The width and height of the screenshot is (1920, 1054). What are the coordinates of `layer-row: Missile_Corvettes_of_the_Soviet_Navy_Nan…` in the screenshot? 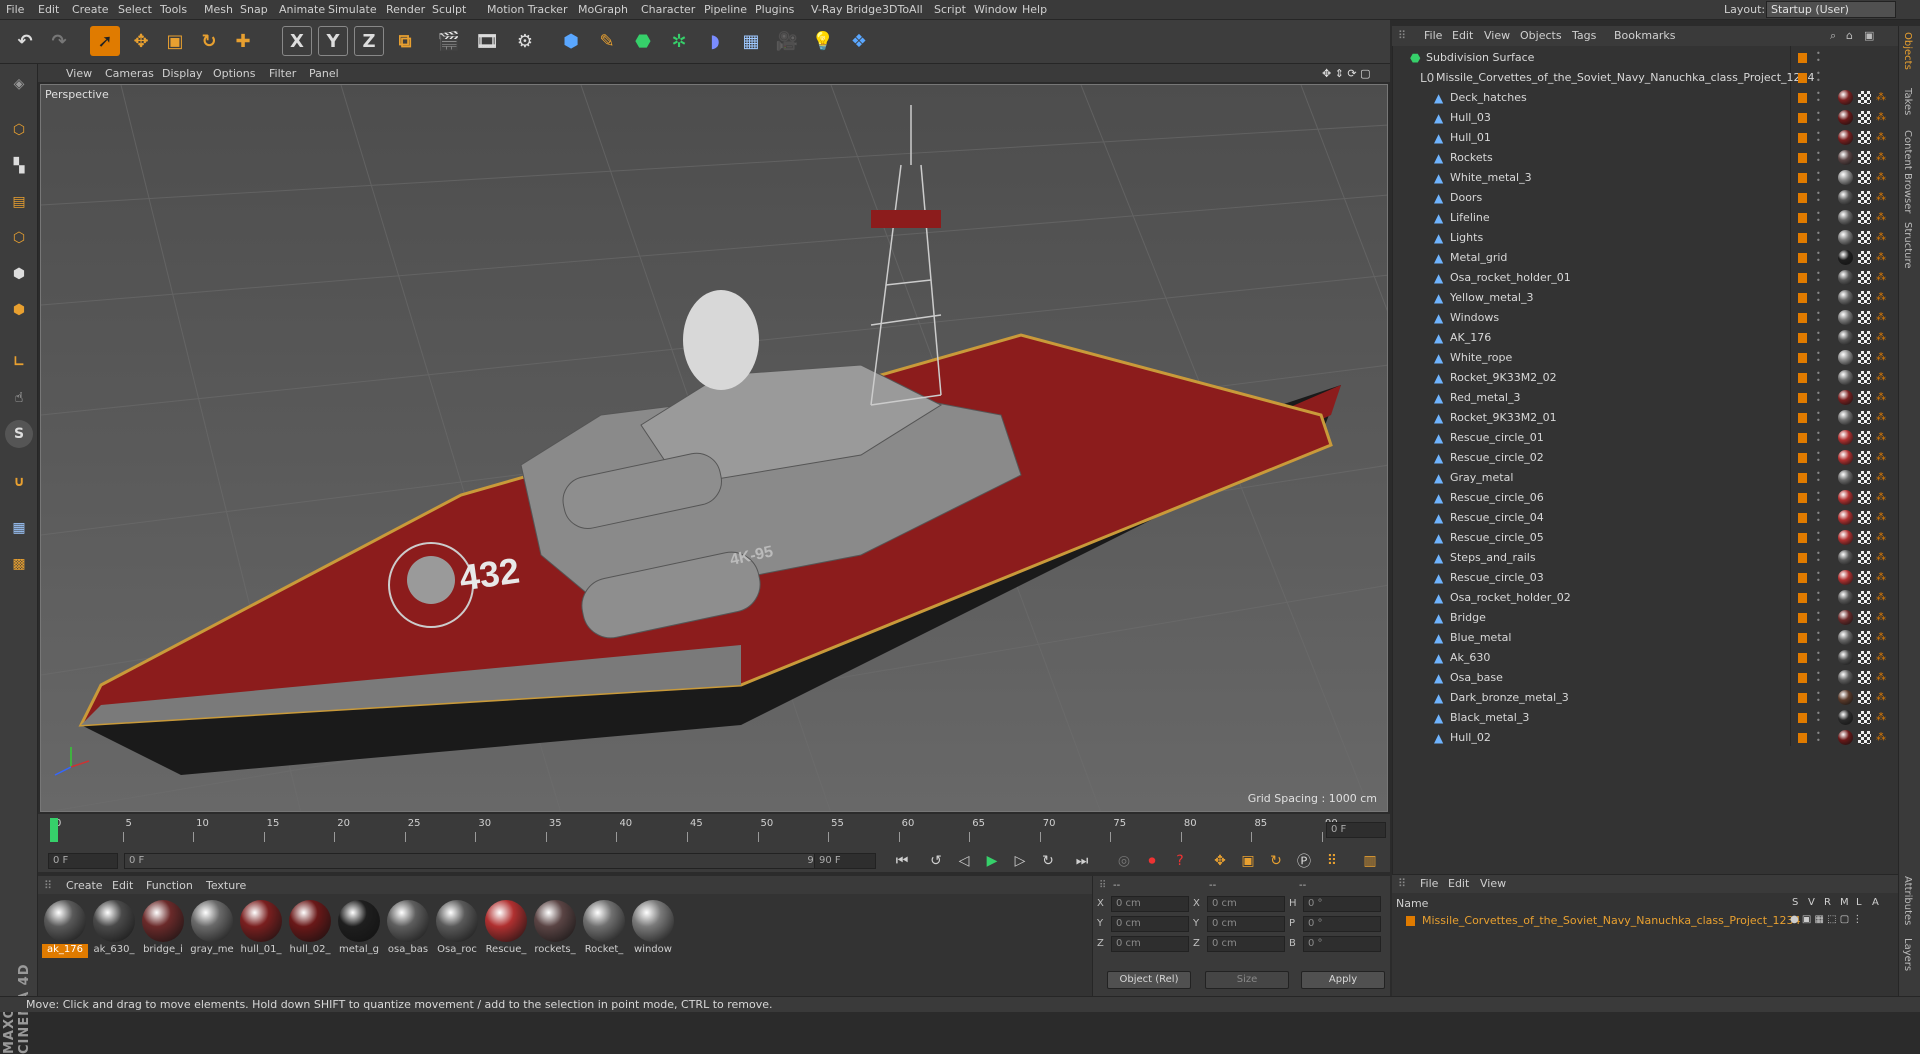 It's located at (1645, 921).